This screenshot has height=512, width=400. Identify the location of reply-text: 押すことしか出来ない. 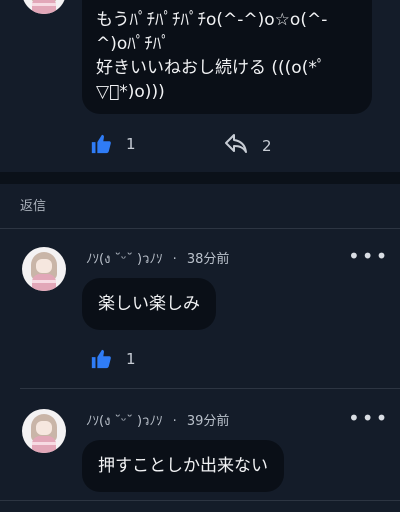
(183, 466).